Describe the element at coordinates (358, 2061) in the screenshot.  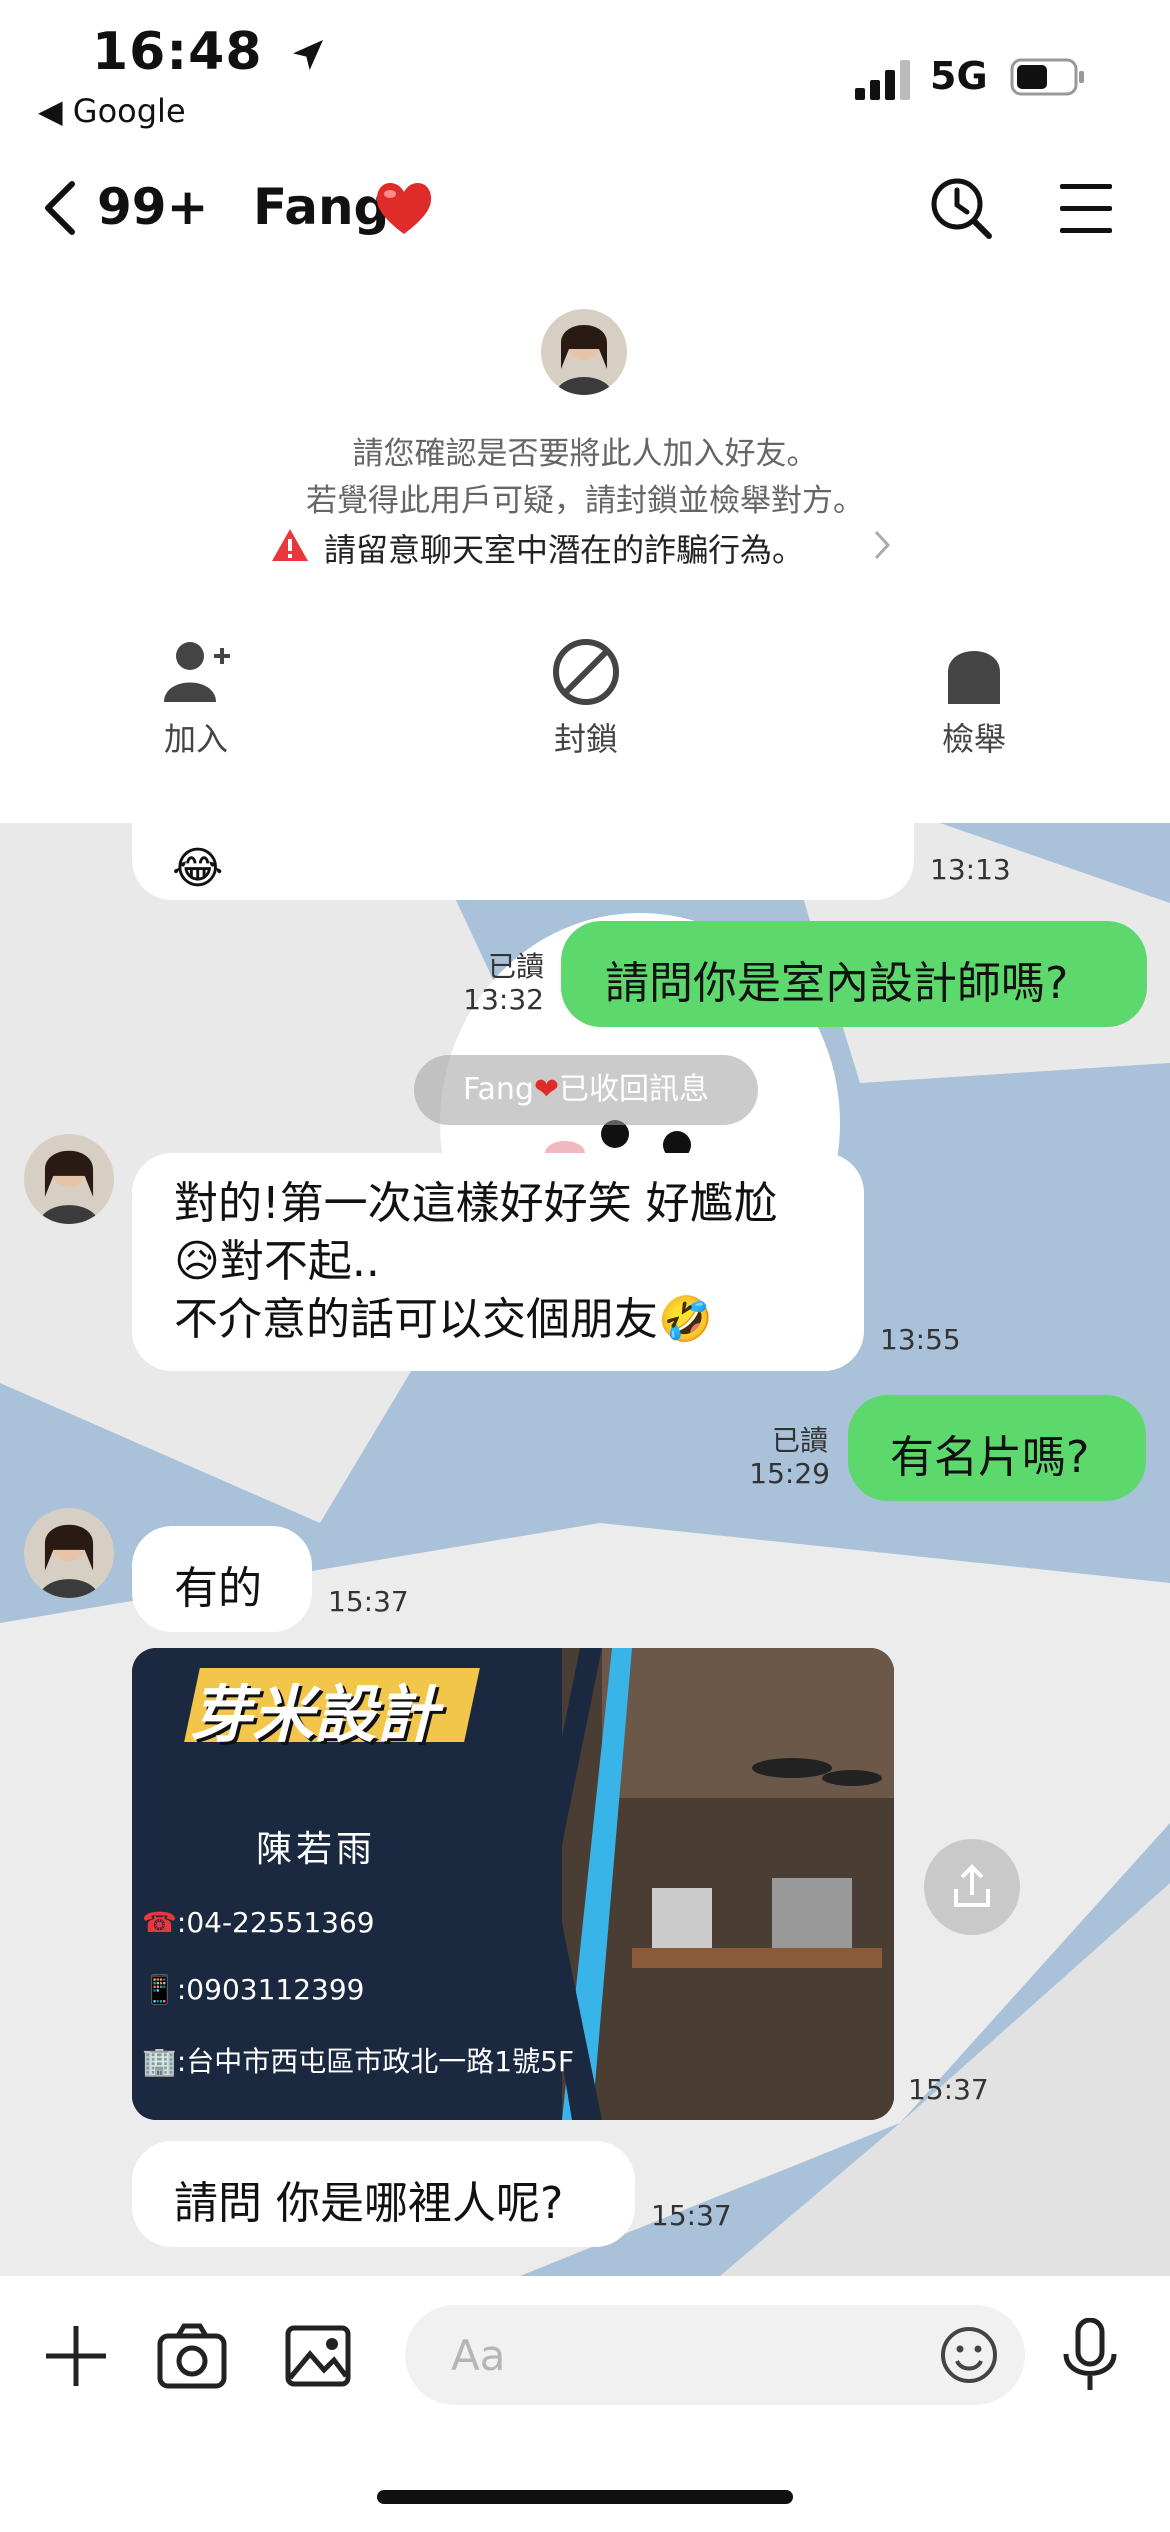
I see `card-address: 🏢:台中市西屯區市政北一路1號5F` at that location.